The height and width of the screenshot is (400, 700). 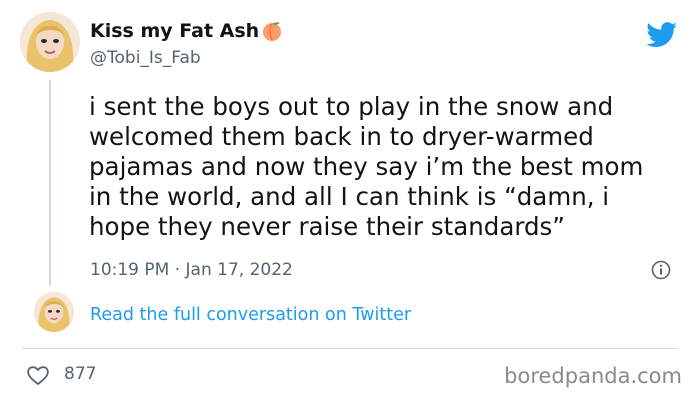 What do you see at coordinates (174, 31) in the screenshot?
I see `display-name: Kiss my Fat Ash` at bounding box center [174, 31].